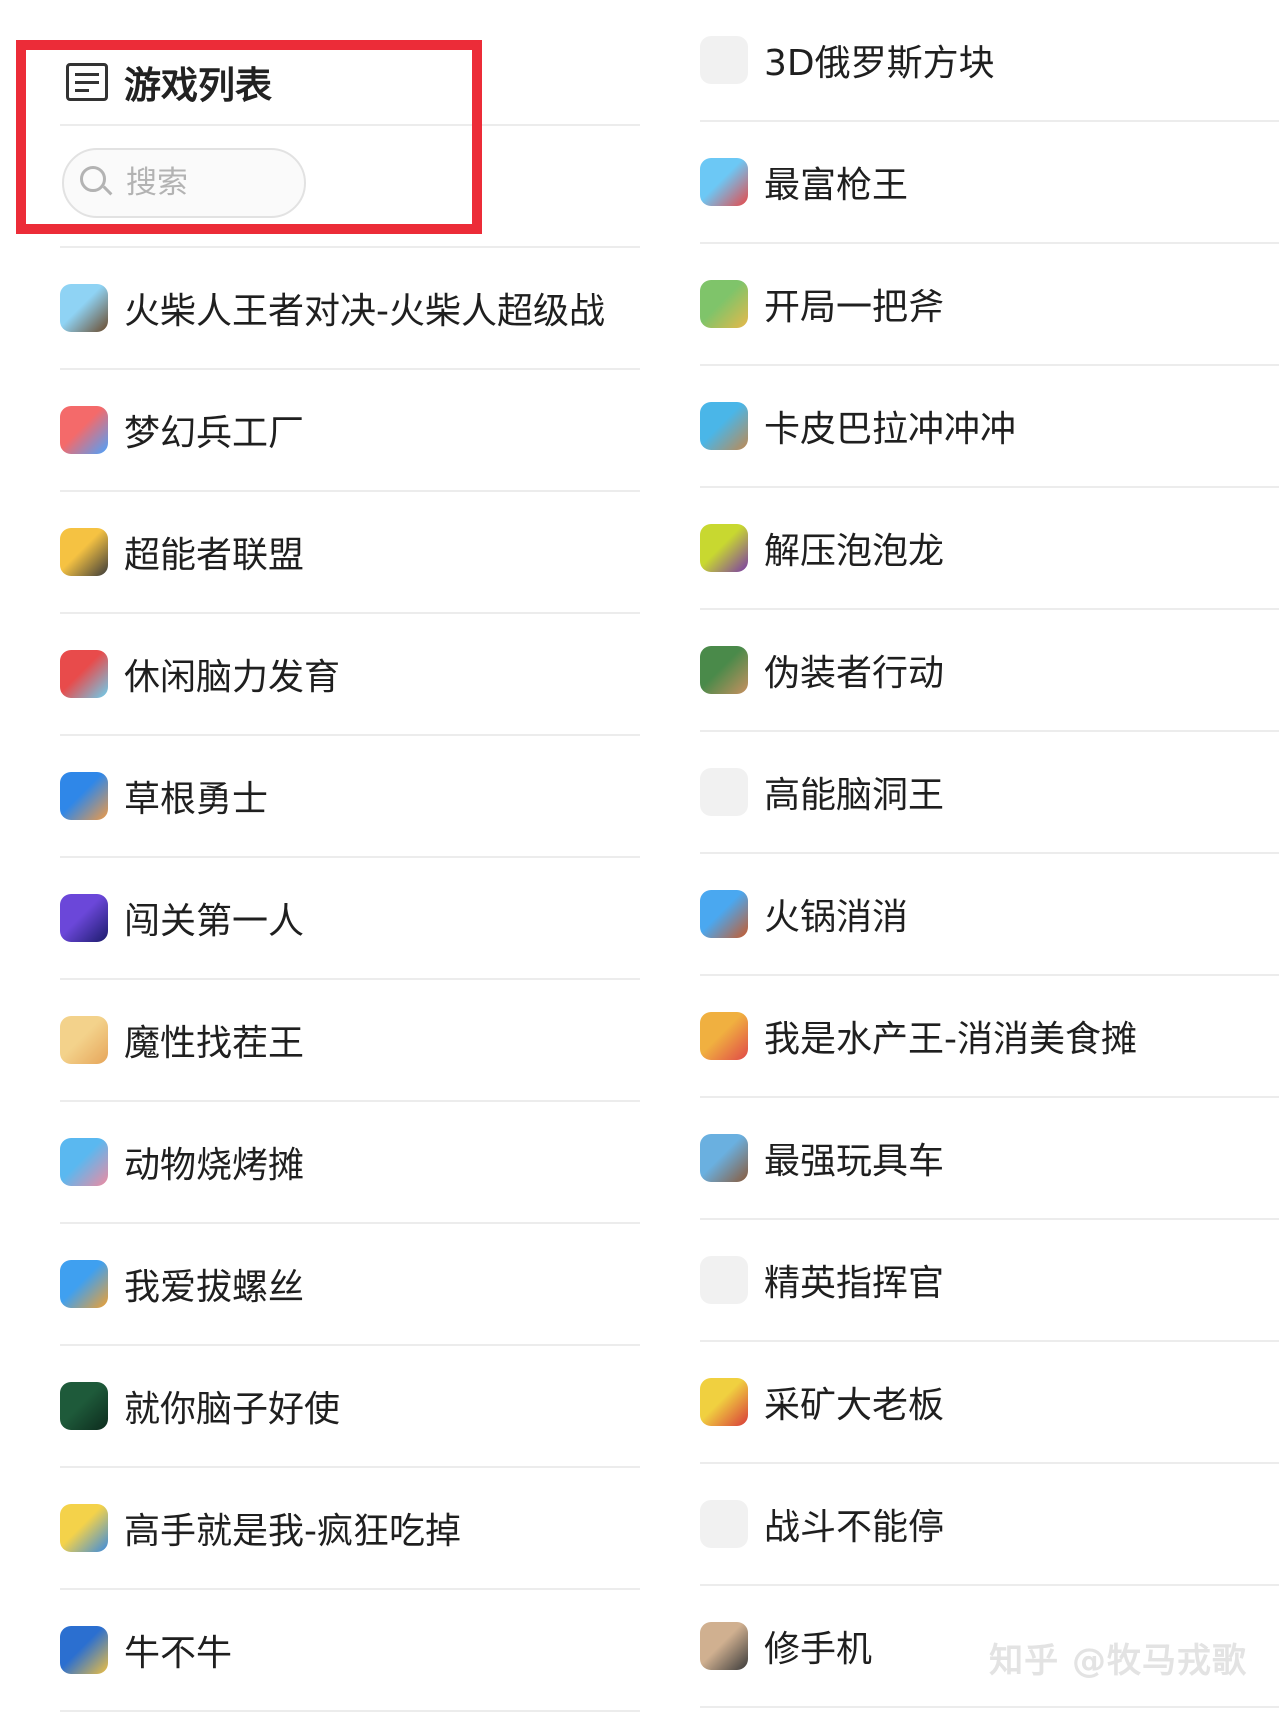  What do you see at coordinates (854, 551) in the screenshot?
I see `game-name: 解压泡泡龙` at bounding box center [854, 551].